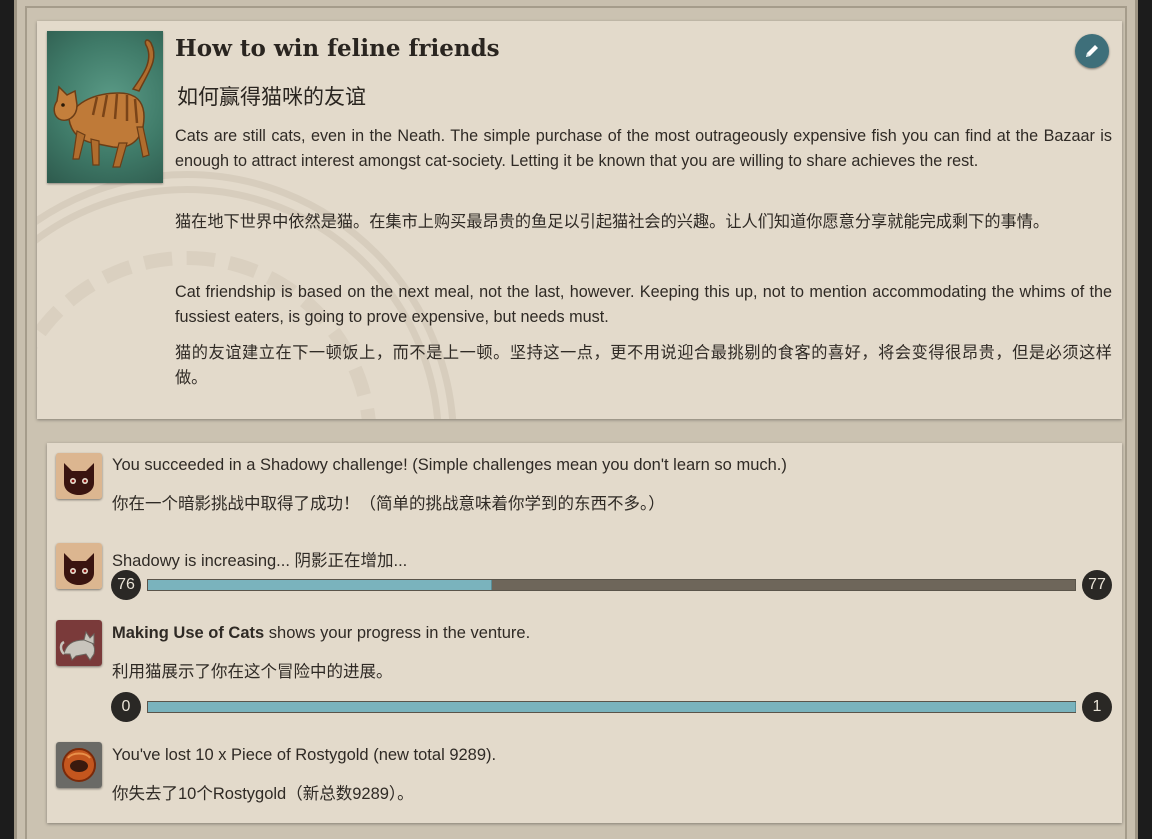 The image size is (1152, 839). I want to click on rostygold-ring-icon, so click(79, 765).